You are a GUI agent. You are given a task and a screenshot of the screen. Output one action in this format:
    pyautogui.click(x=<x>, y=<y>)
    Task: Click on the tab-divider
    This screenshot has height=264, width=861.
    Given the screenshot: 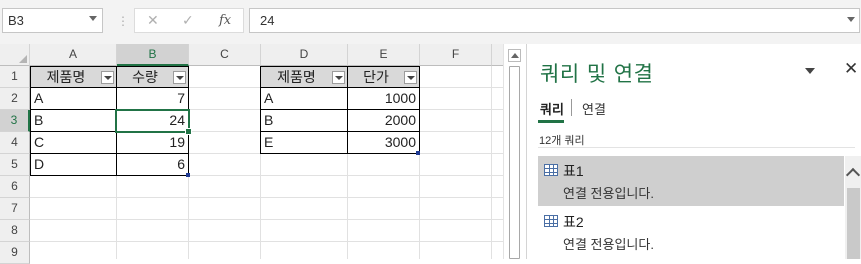 What is the action you would take?
    pyautogui.click(x=571, y=107)
    